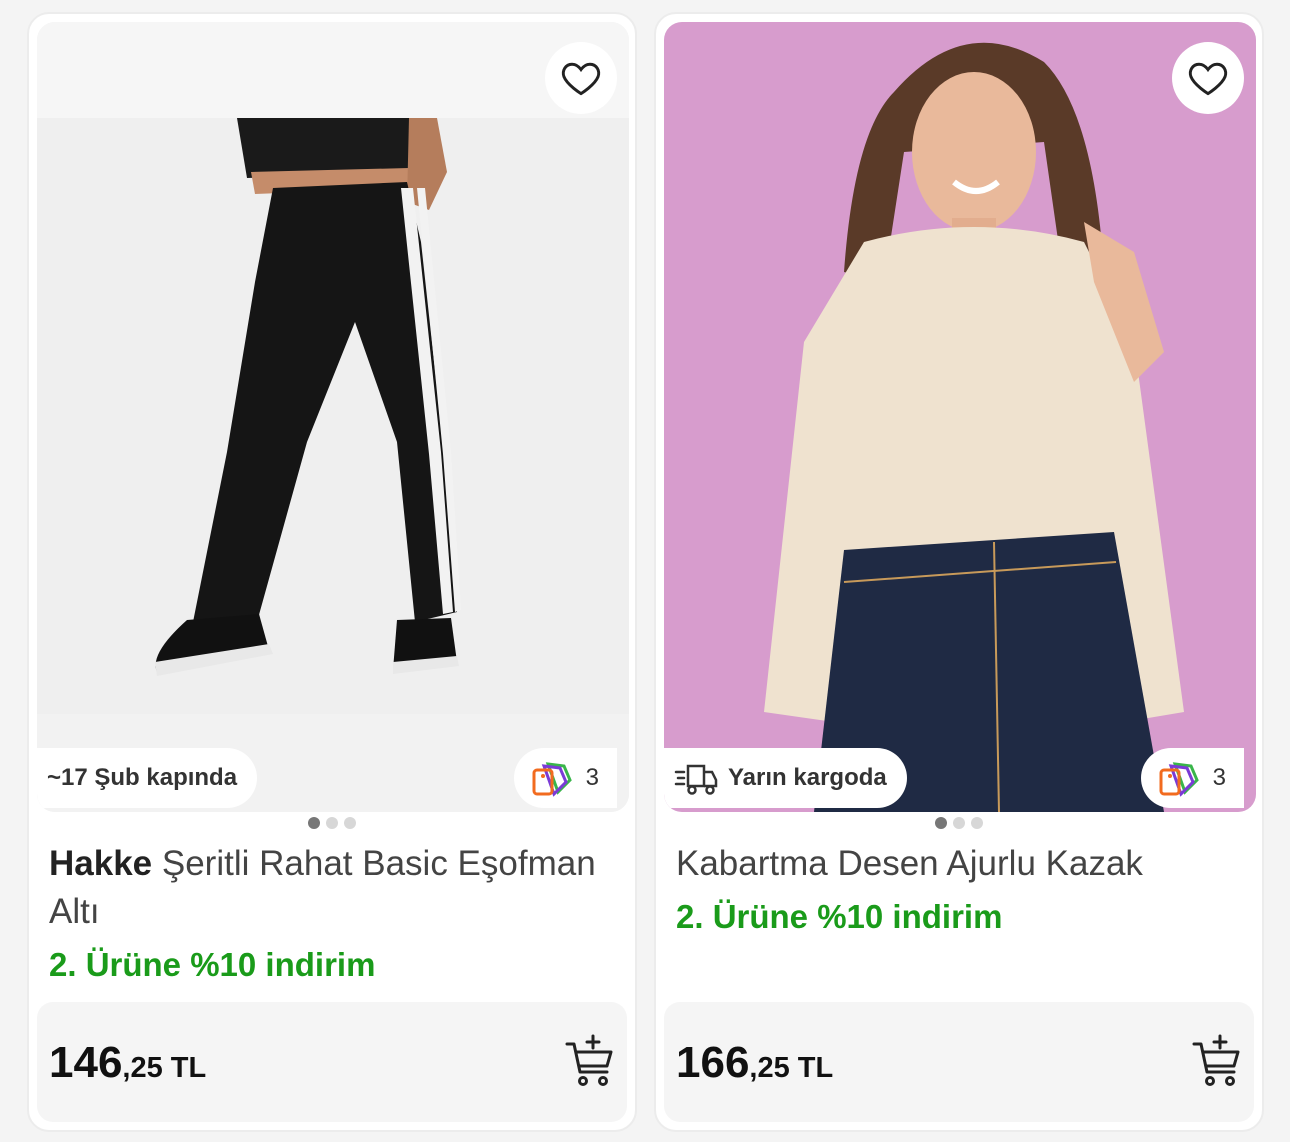  Describe the element at coordinates (696, 779) in the screenshot. I see `fast-delivery-truck-icon` at that location.